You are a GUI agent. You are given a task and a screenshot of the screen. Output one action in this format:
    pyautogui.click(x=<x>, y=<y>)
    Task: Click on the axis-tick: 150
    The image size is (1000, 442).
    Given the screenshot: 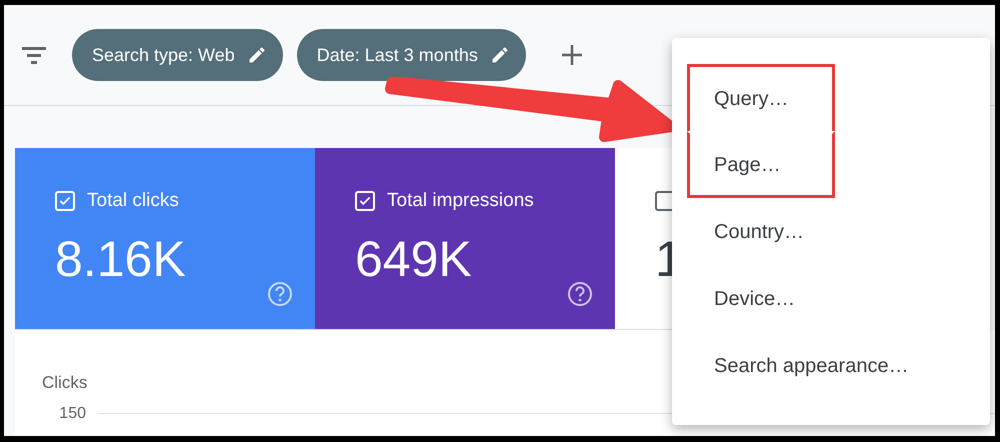 What is the action you would take?
    pyautogui.click(x=72, y=414)
    